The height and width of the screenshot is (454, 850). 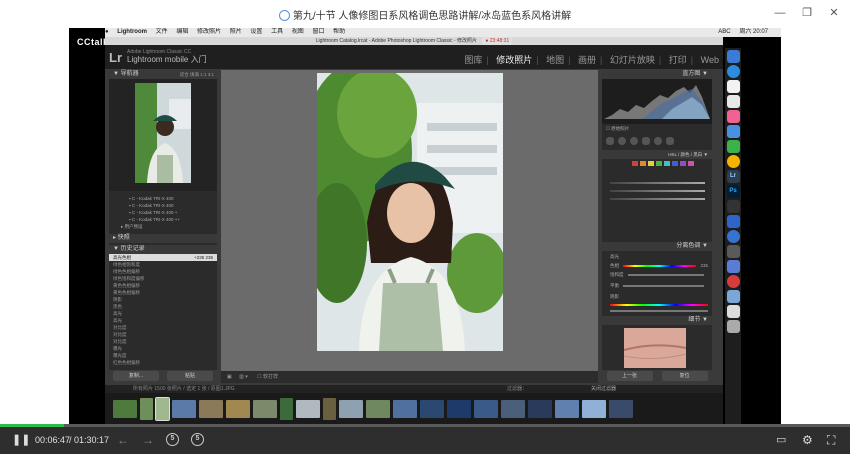 I want to click on cctalk-icon, so click(x=733, y=236).